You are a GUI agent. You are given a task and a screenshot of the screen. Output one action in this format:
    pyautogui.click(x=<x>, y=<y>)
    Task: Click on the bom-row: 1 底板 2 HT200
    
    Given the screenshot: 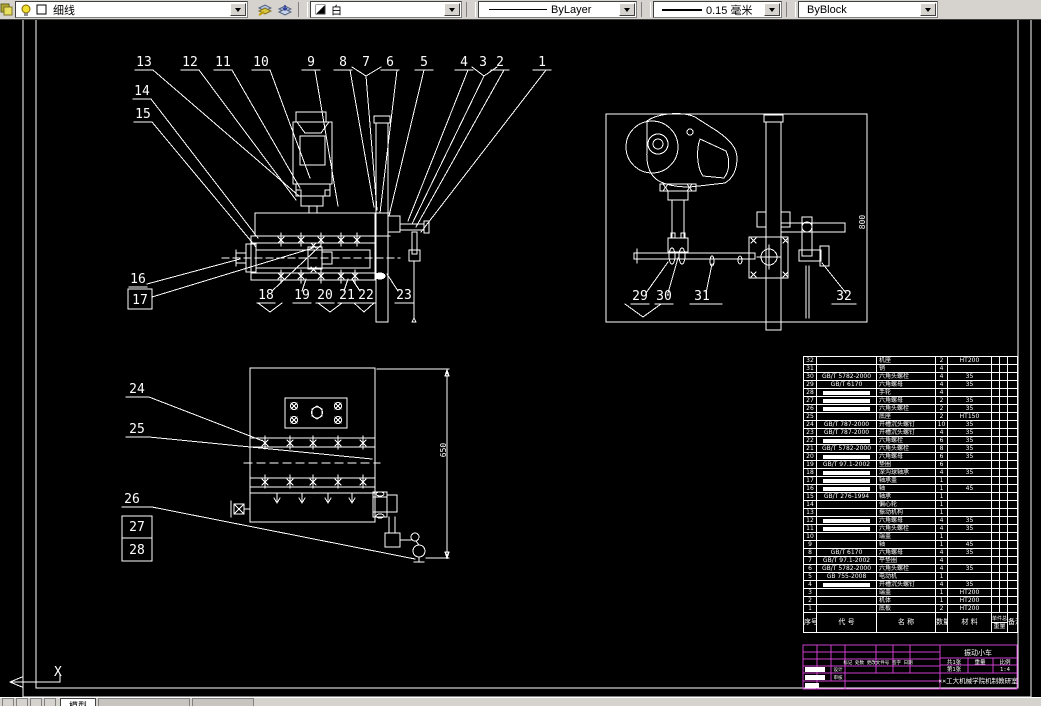 What is the action you would take?
    pyautogui.click(x=910, y=608)
    